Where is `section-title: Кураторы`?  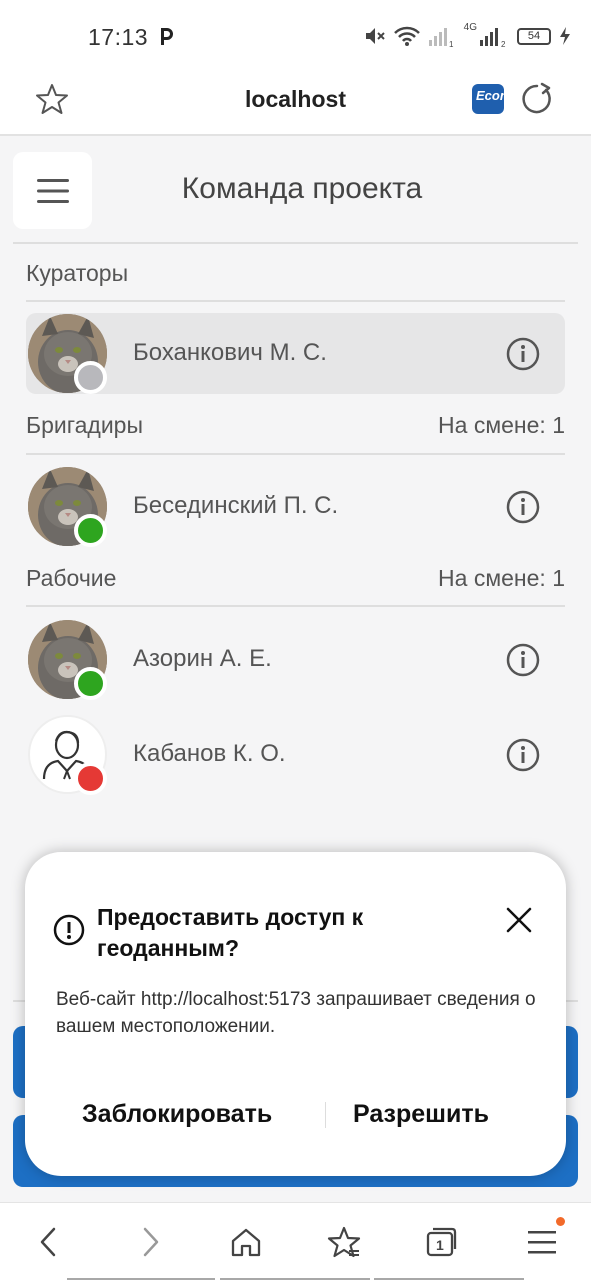 section-title: Кураторы is located at coordinates (77, 273).